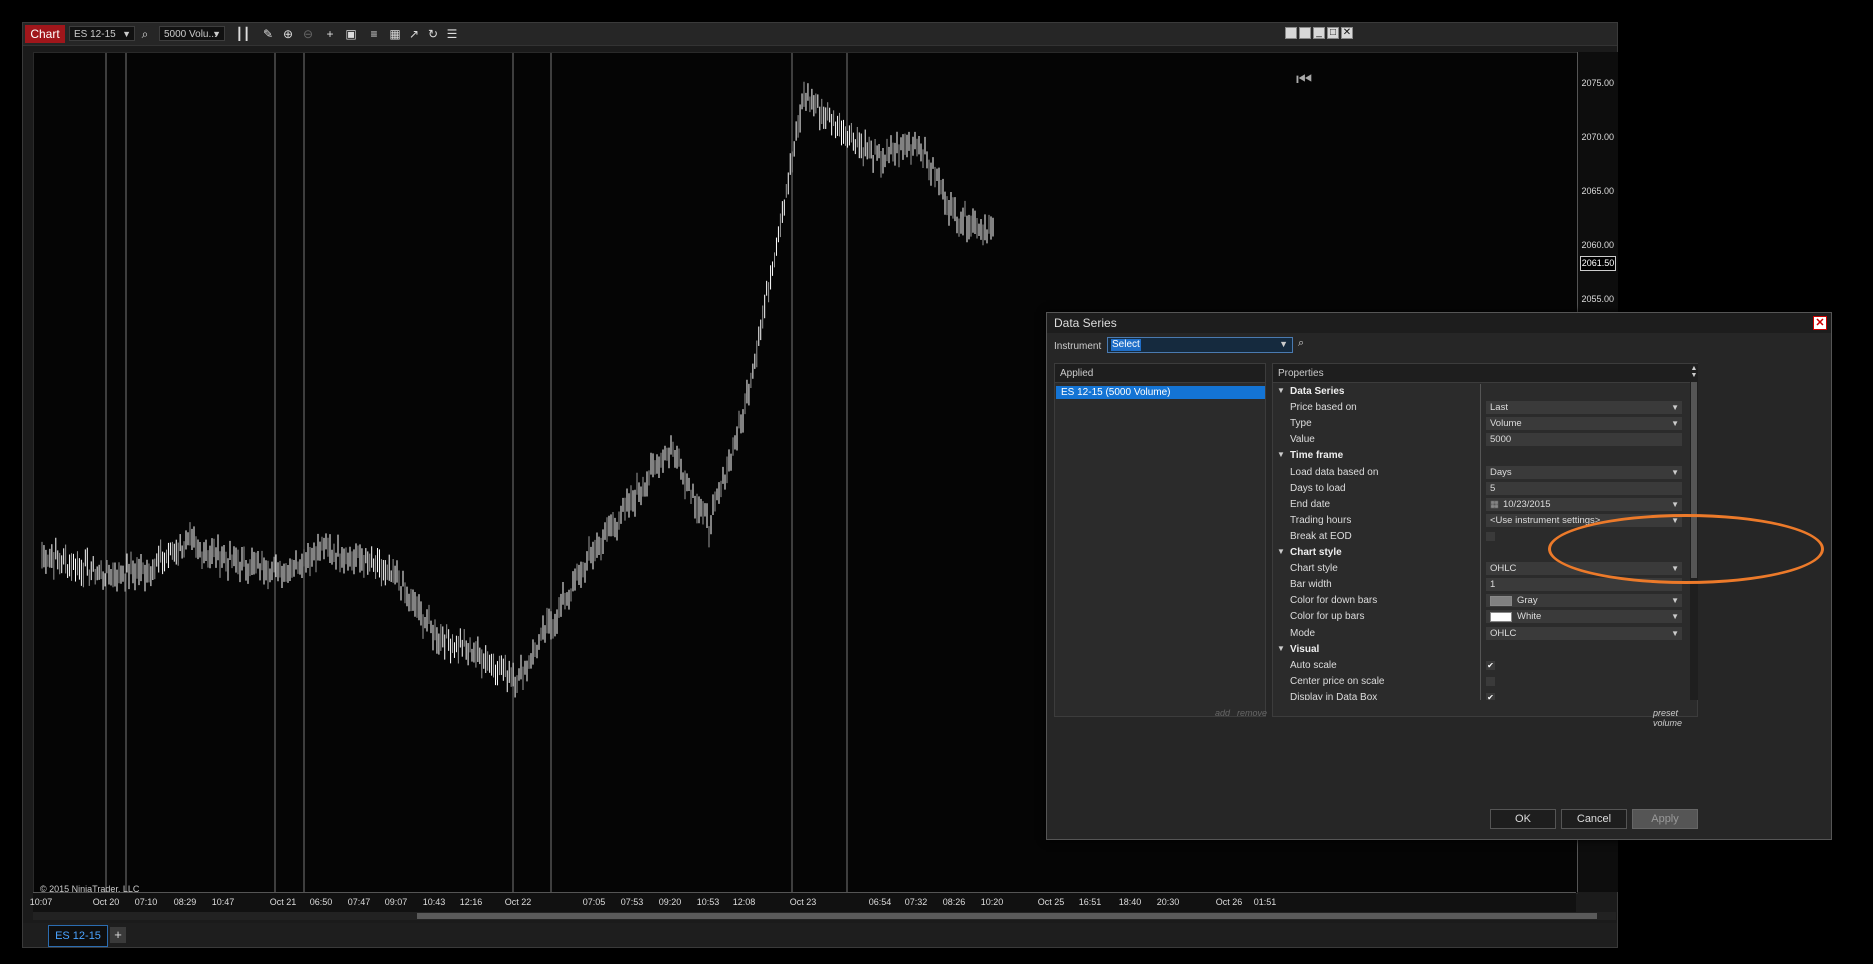 The image size is (1873, 964). What do you see at coordinates (1506, 424) in the screenshot?
I see `select-value: Volume` at bounding box center [1506, 424].